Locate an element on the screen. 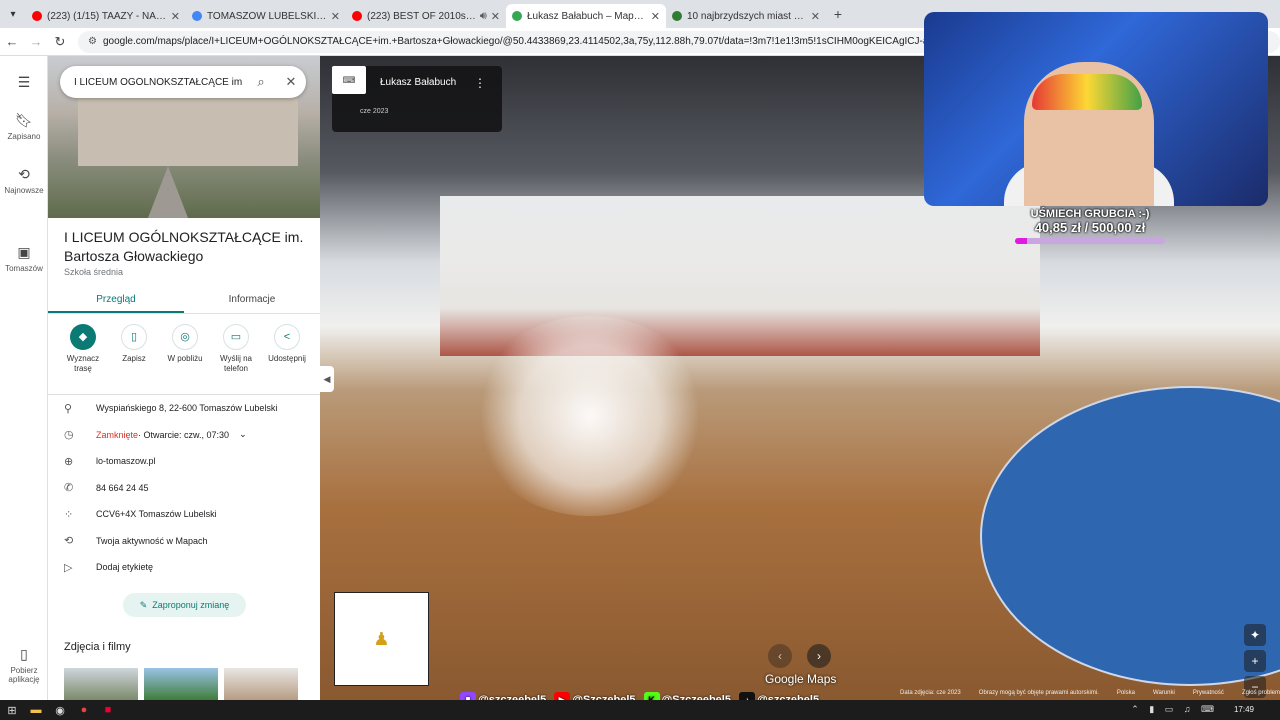 The width and height of the screenshot is (1280, 720). tab-overview: Przegląd is located at coordinates (116, 299).